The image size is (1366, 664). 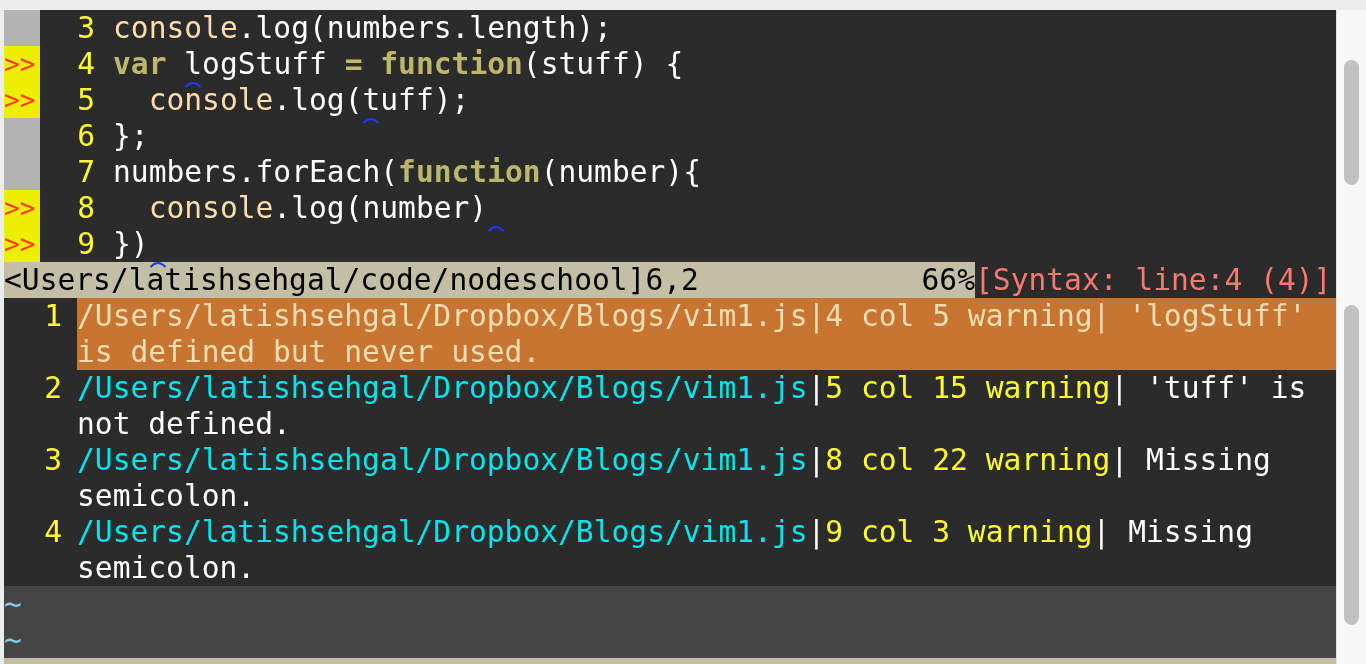 What do you see at coordinates (706, 406) in the screenshot?
I see `quickfix-entry: /Users/latishsehgal/Dropbox/Blogs/vim1.js|5 col 15 warning| 'tuff' is not defined.` at bounding box center [706, 406].